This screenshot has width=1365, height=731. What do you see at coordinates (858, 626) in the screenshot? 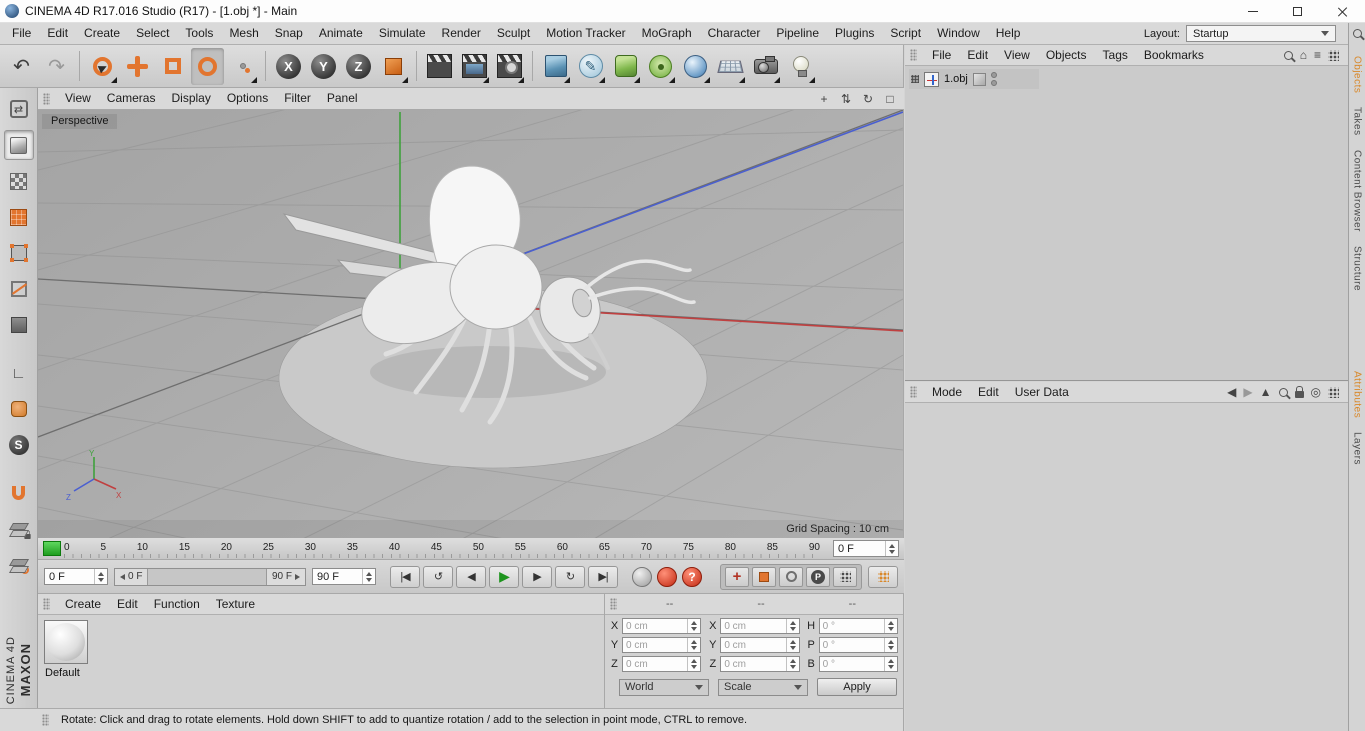
I see `coordinate-field: 0 °` at bounding box center [858, 626].